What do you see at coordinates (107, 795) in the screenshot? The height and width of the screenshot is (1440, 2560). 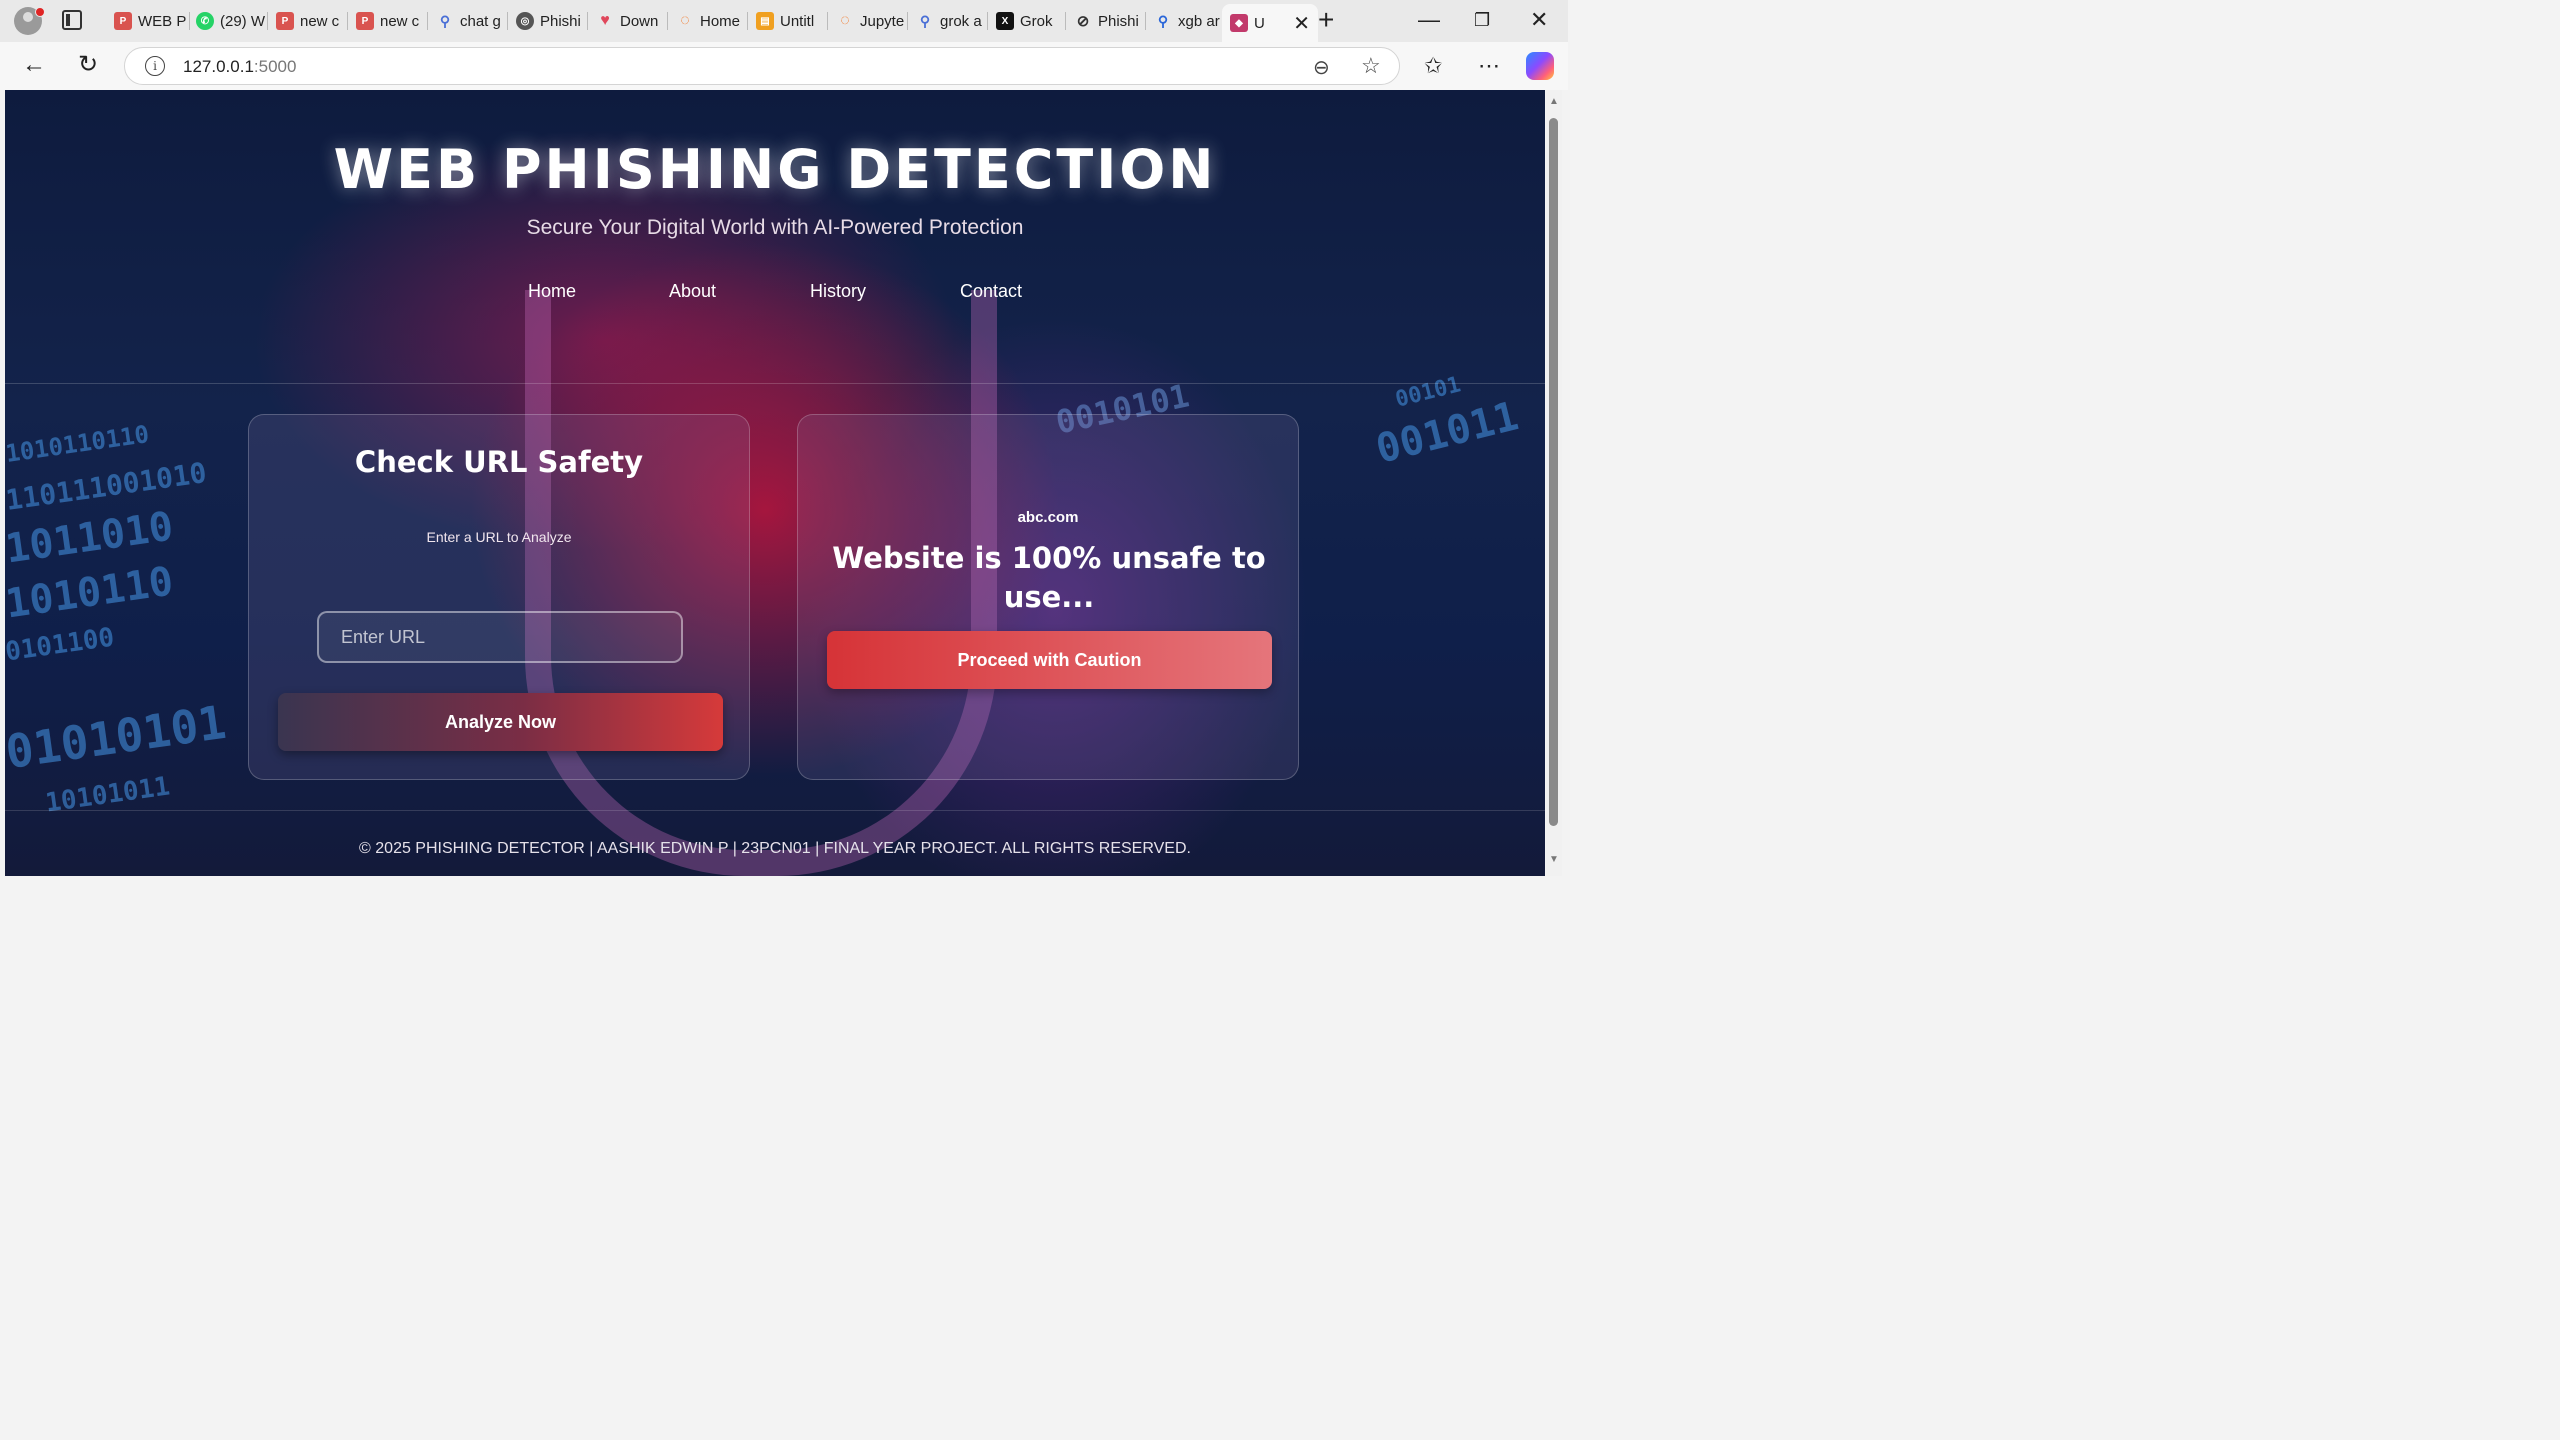 I see `binary-decor: 10101011` at bounding box center [107, 795].